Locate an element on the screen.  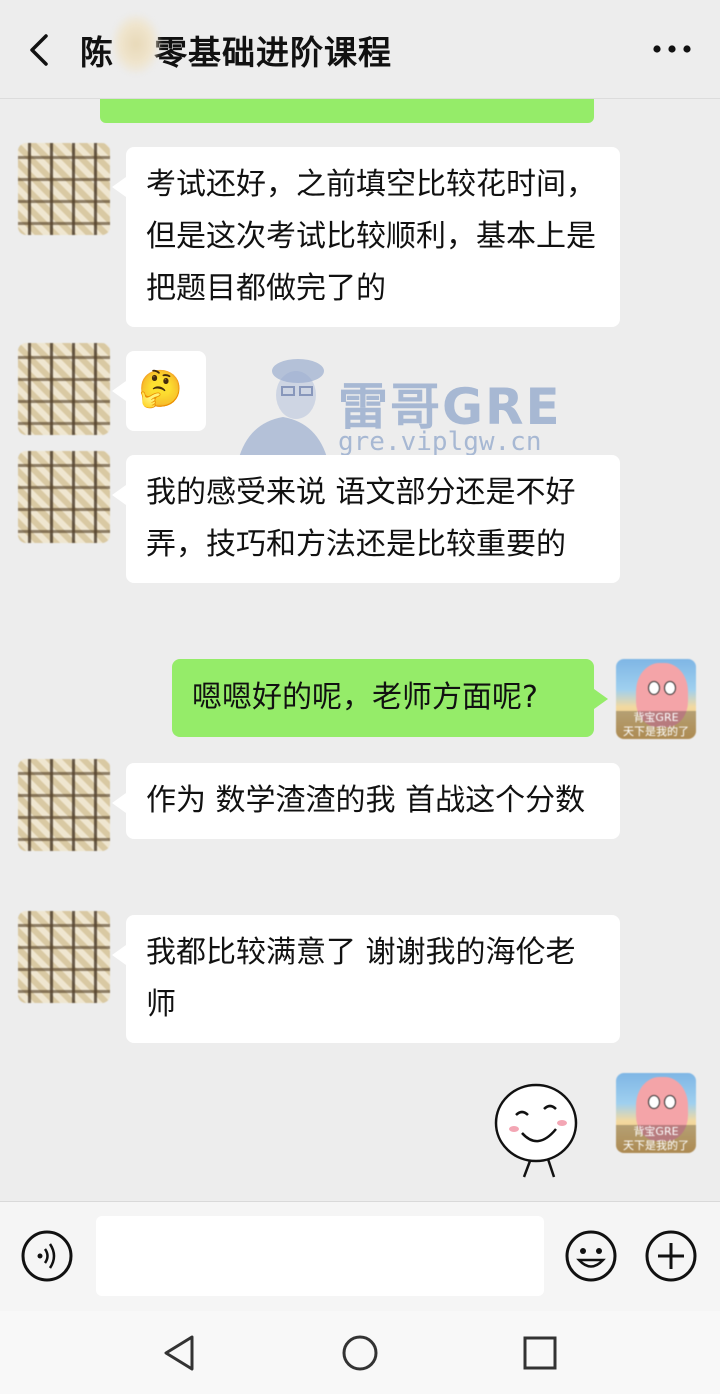
message-bubble-incoming: 作为 数学渣渣的我 首战这个分数 is located at coordinates (366, 801).